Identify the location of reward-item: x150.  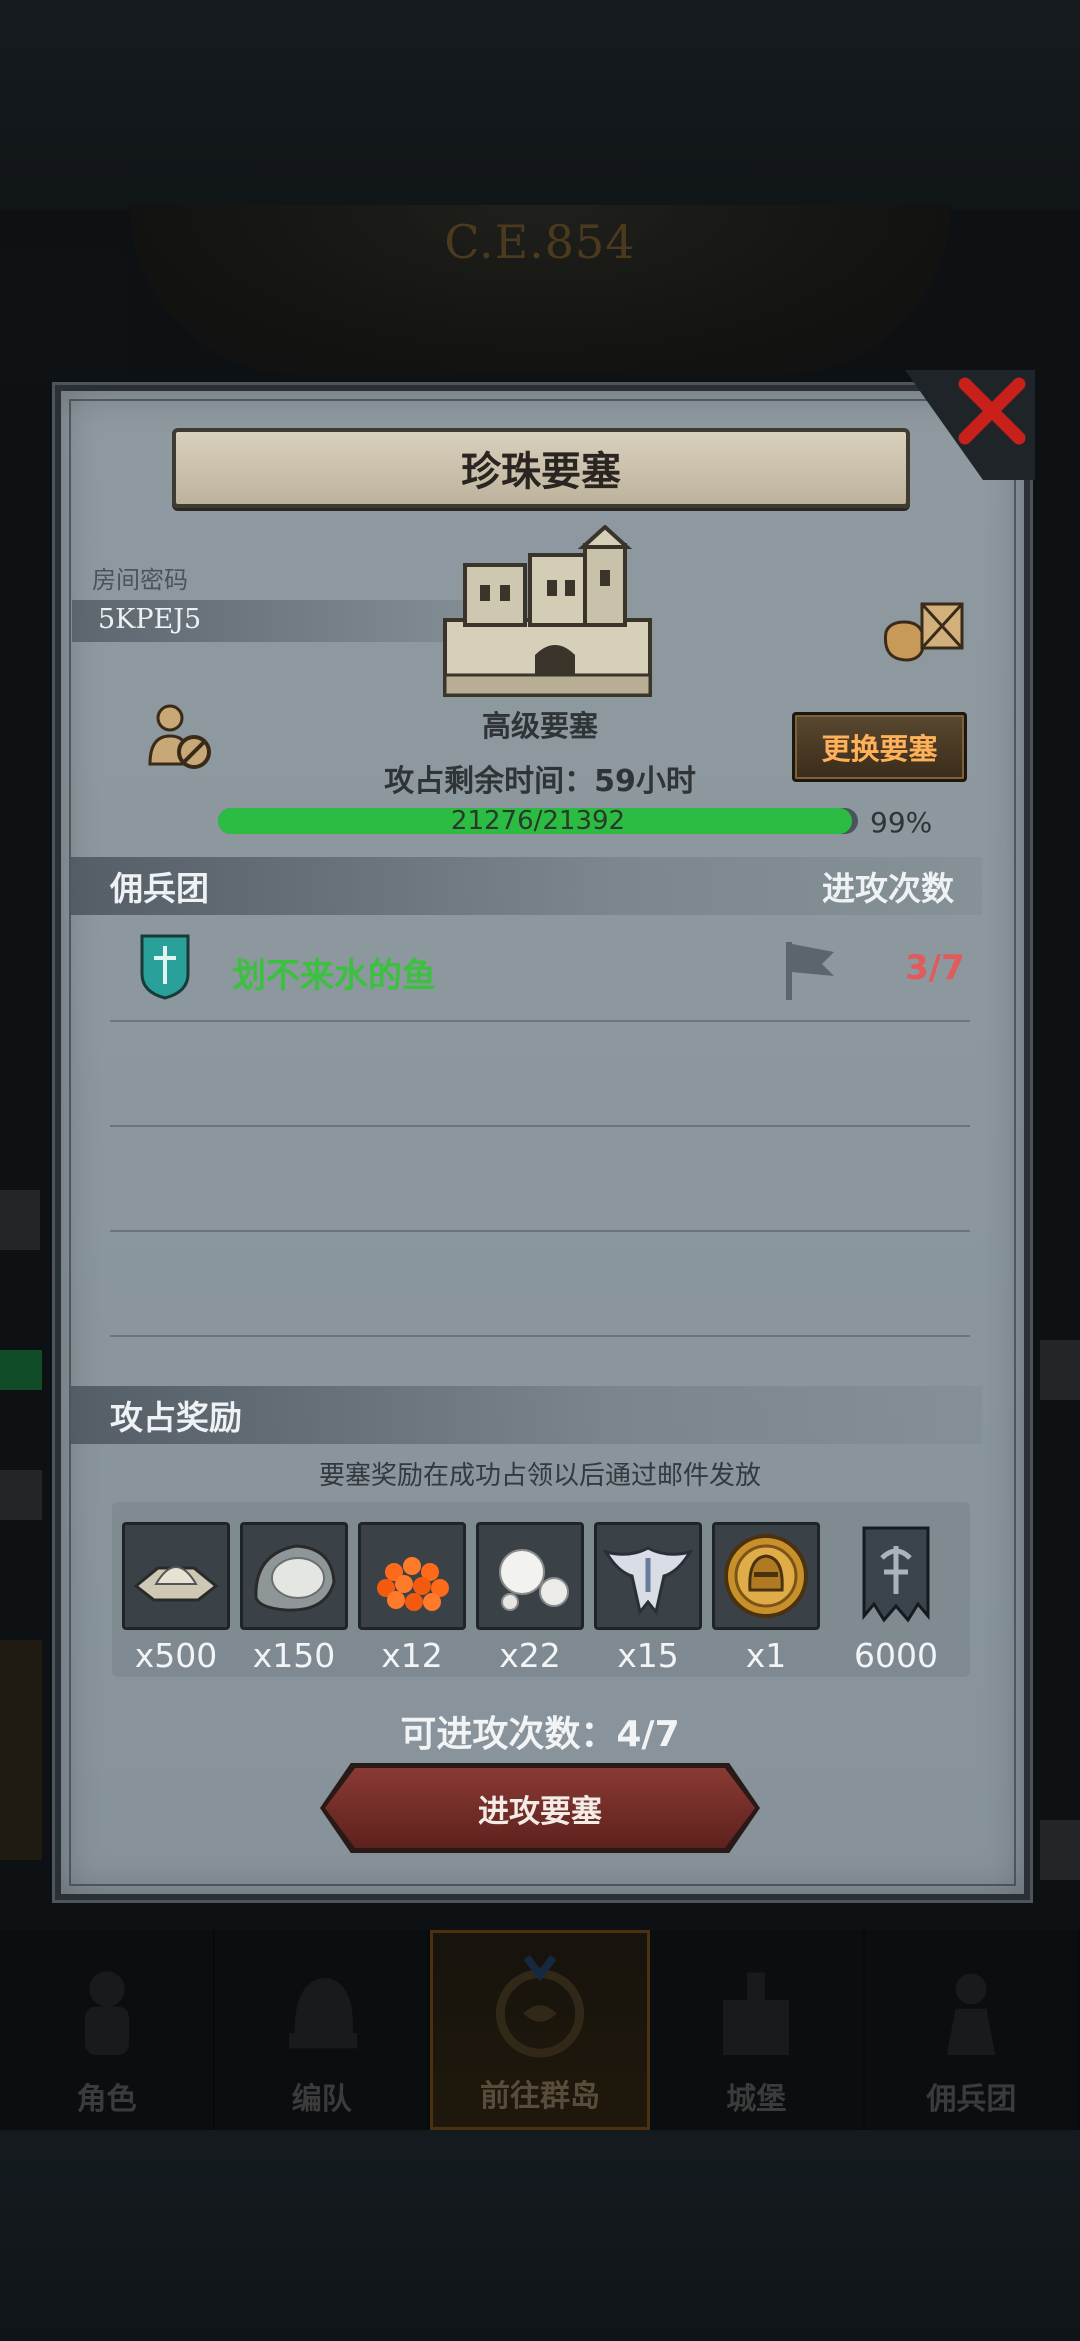
(294, 1598).